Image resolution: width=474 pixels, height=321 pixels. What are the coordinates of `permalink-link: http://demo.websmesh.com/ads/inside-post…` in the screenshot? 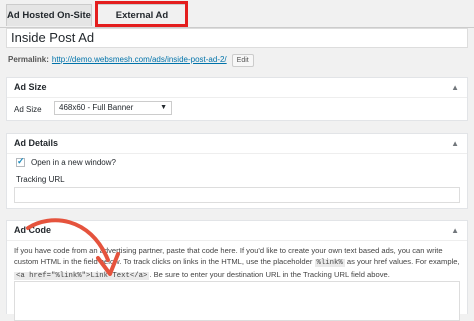 It's located at (139, 59).